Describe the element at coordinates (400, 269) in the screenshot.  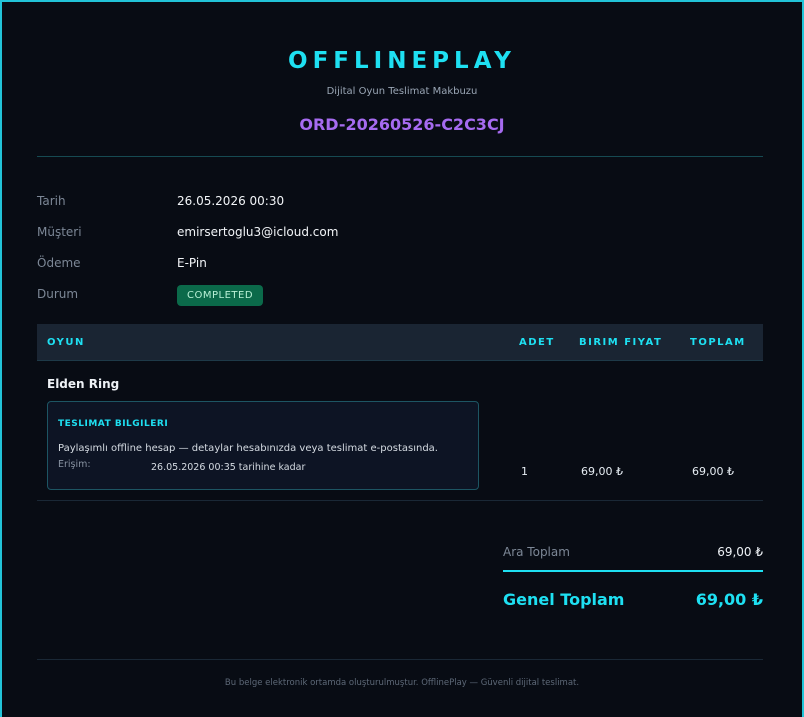
I see `info-row-payment: Ödeme E-Pin` at that location.